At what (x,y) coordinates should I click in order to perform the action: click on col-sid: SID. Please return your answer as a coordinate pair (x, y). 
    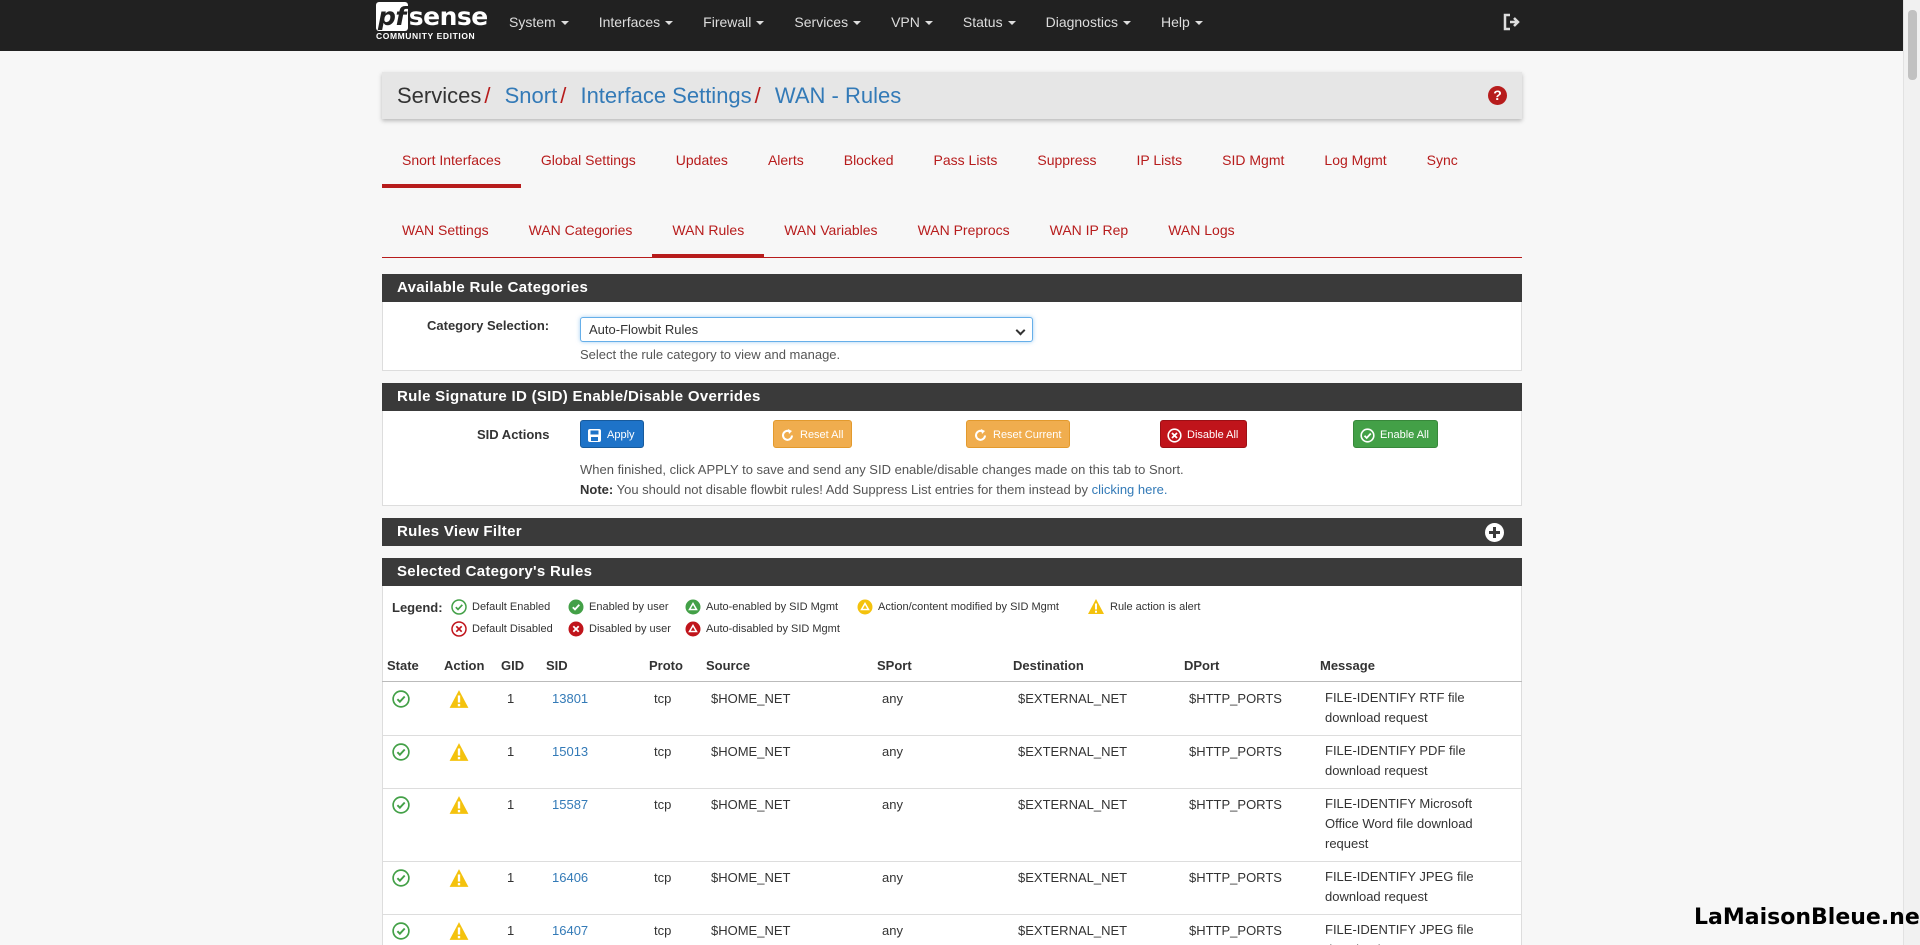
    Looking at the image, I should click on (557, 665).